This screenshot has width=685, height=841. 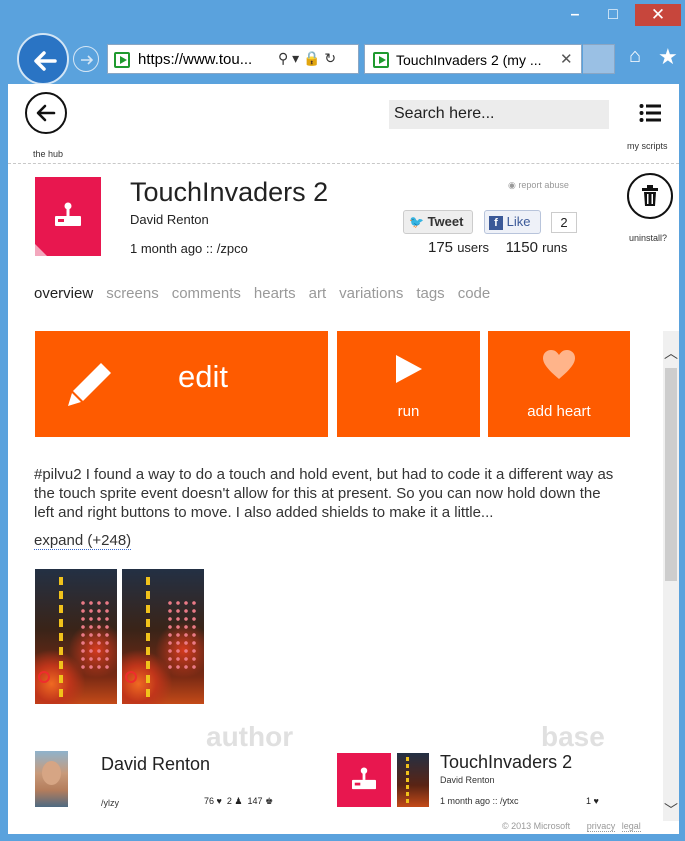 What do you see at coordinates (169, 219) in the screenshot?
I see `script-author: David Renton` at bounding box center [169, 219].